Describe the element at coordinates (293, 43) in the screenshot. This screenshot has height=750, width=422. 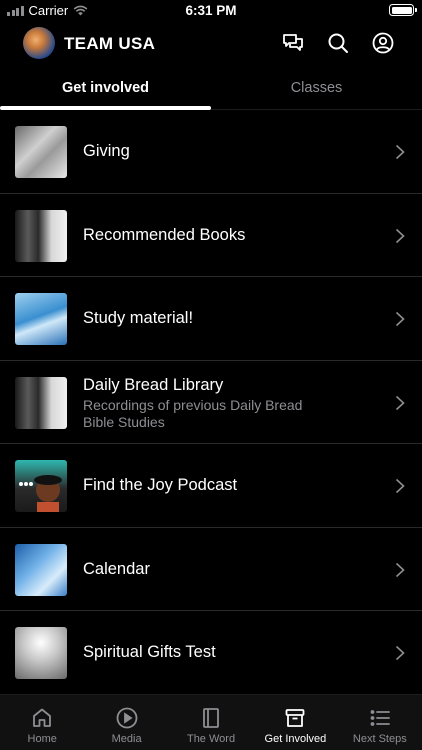
I see `chat-icon` at that location.